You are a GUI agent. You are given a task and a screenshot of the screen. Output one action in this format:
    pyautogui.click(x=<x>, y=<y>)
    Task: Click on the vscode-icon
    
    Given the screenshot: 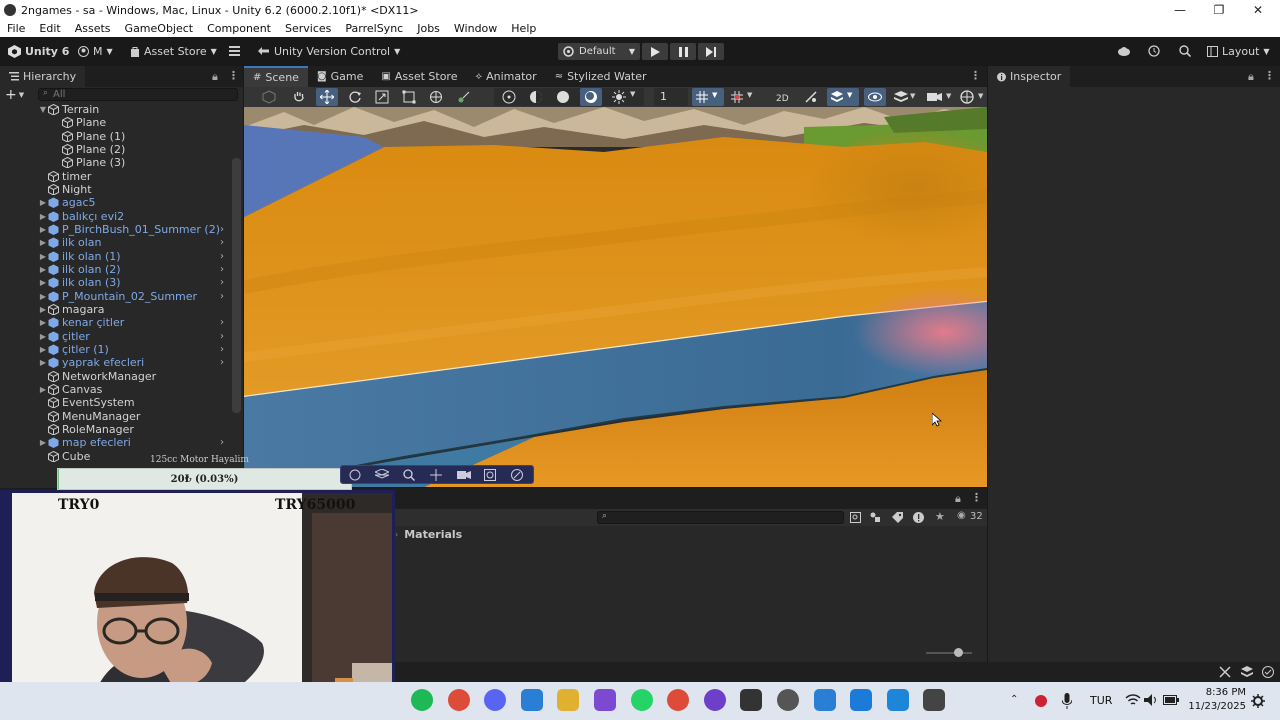 What is the action you would take?
    pyautogui.click(x=897, y=700)
    